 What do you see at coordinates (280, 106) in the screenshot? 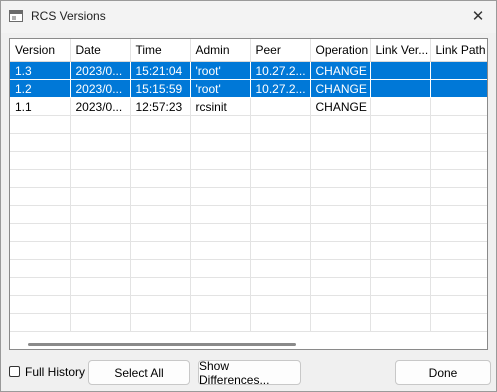
I see `cell-peer` at bounding box center [280, 106].